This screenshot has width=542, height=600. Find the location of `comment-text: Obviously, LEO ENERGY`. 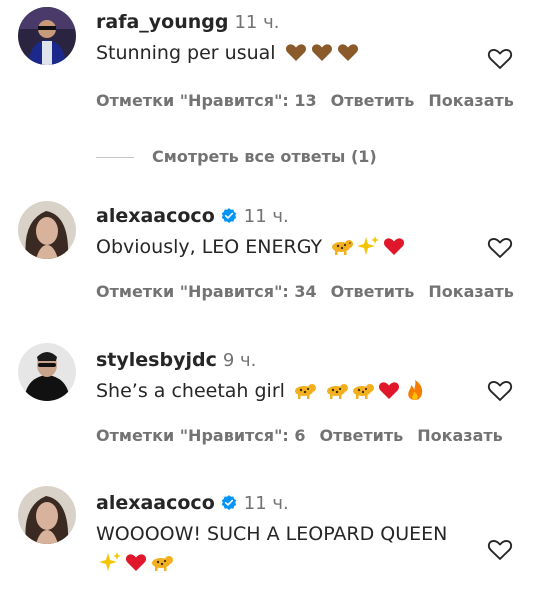

comment-text: Obviously, LEO ENERGY is located at coordinates (319, 247).